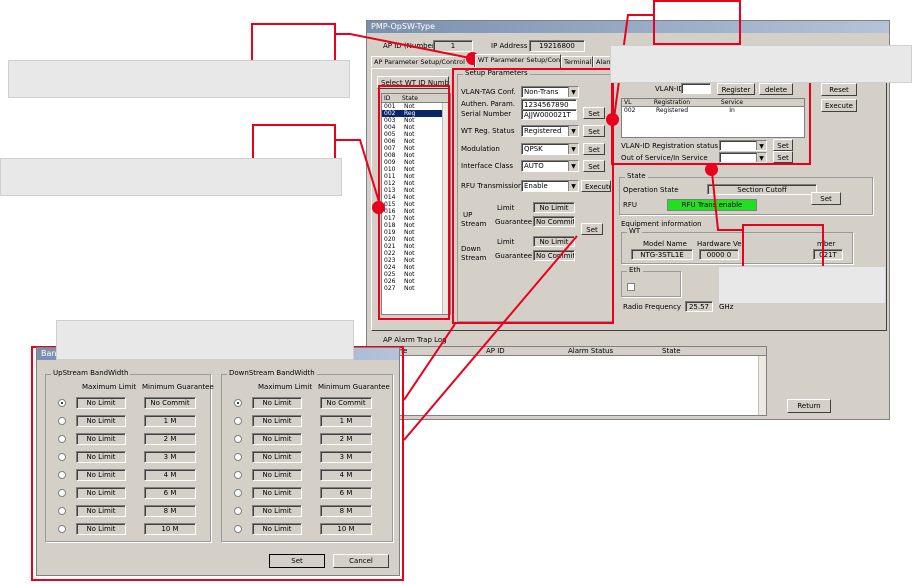  Describe the element at coordinates (346, 529) in the screenshot. I see `downstream-guarantee-field: 10 M` at that location.